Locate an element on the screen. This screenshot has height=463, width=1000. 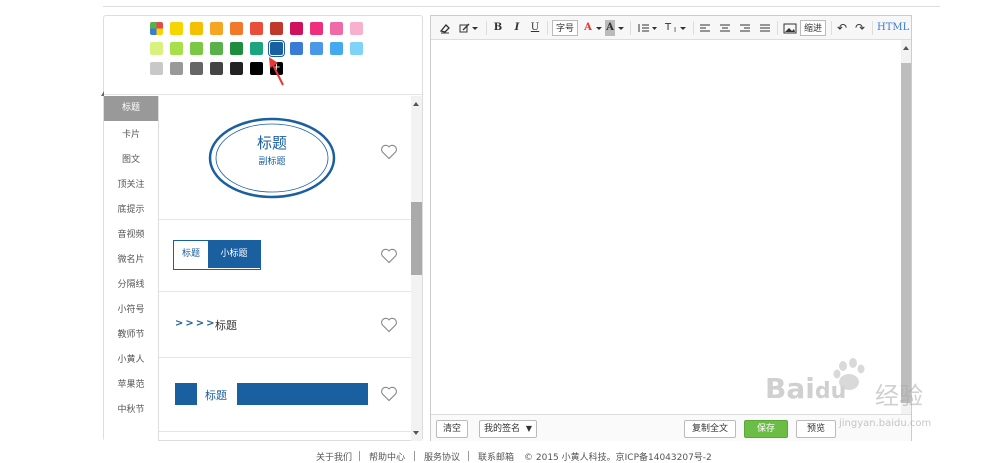
font-color-button: A is located at coordinates (588, 28).